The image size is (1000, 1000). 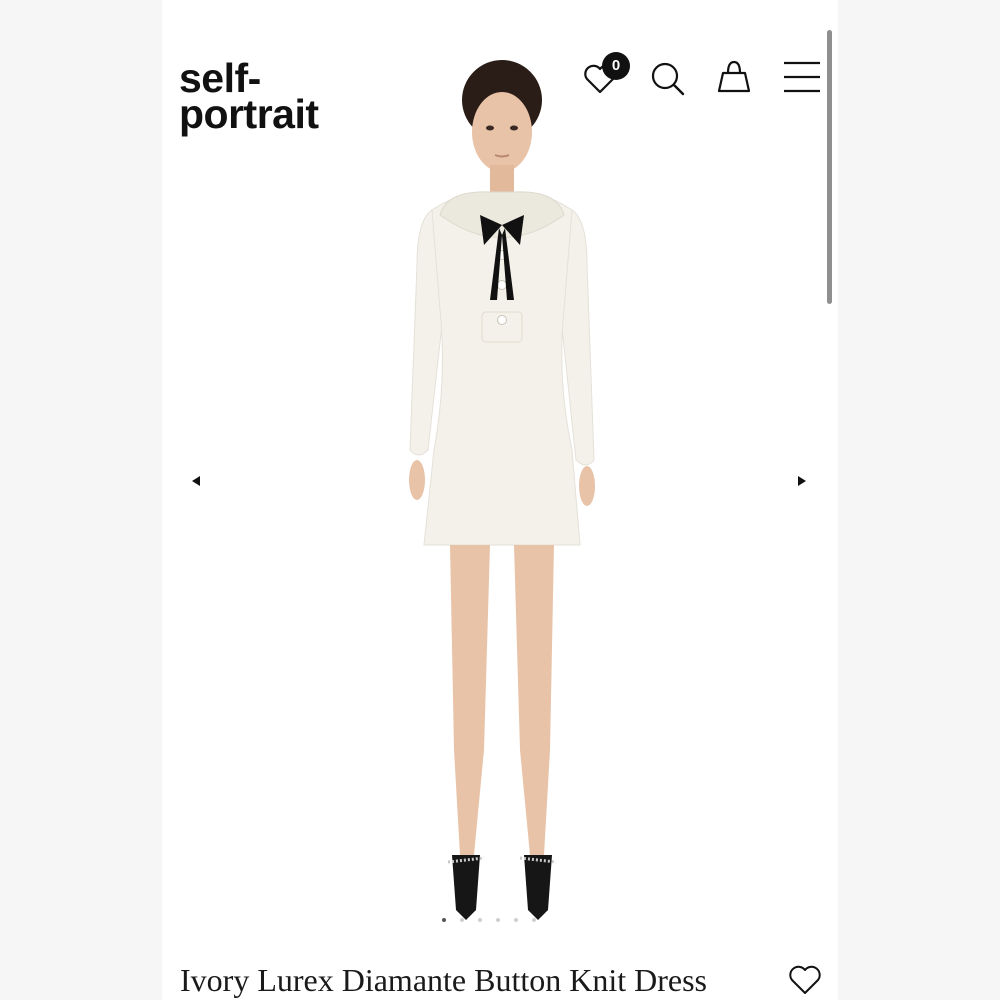 I want to click on brand-logo: self- portrait, so click(x=249, y=97).